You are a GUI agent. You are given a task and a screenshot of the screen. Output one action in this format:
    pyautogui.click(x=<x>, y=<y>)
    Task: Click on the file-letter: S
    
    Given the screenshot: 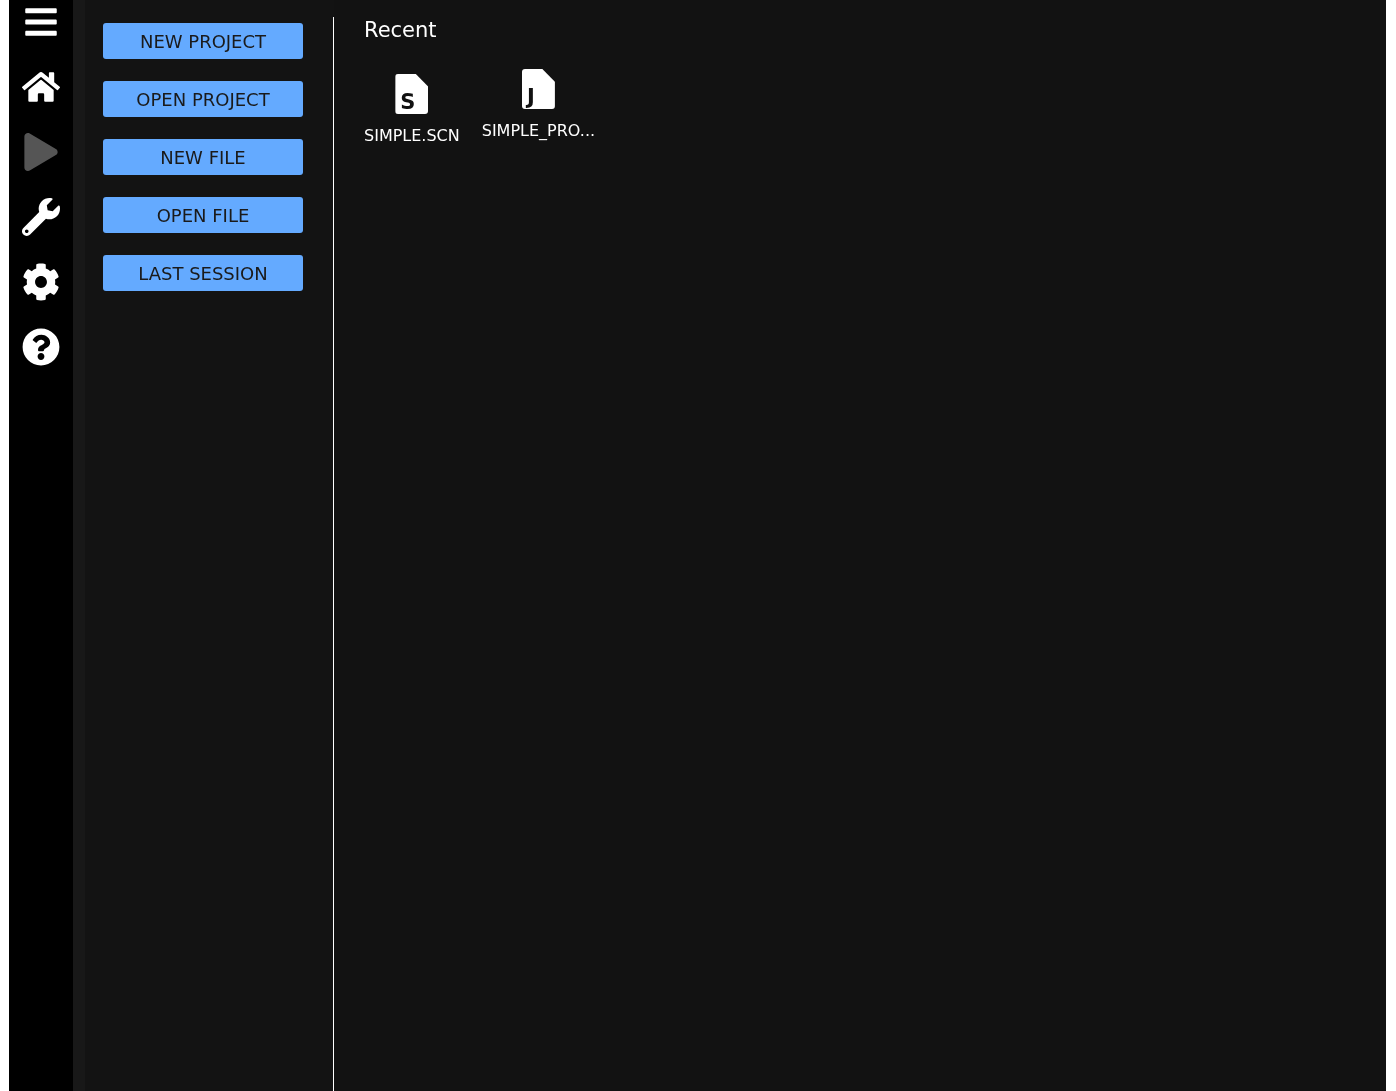 What is the action you would take?
    pyautogui.click(x=408, y=102)
    